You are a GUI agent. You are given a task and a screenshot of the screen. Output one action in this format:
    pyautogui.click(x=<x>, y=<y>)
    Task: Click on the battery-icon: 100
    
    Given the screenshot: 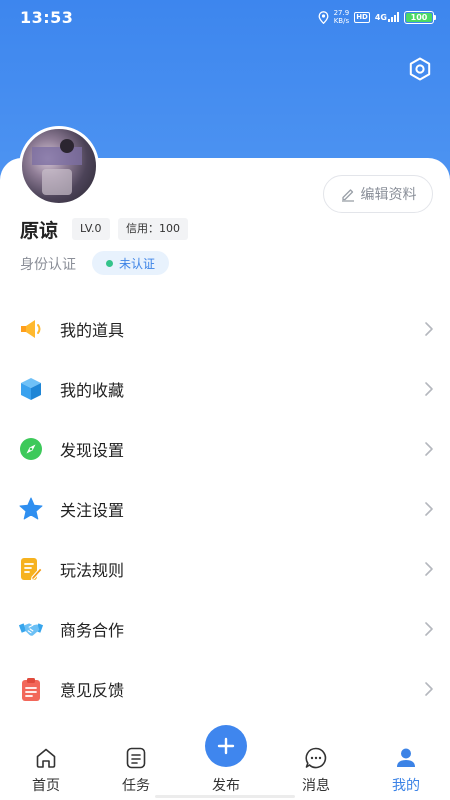 What is the action you would take?
    pyautogui.click(x=420, y=17)
    